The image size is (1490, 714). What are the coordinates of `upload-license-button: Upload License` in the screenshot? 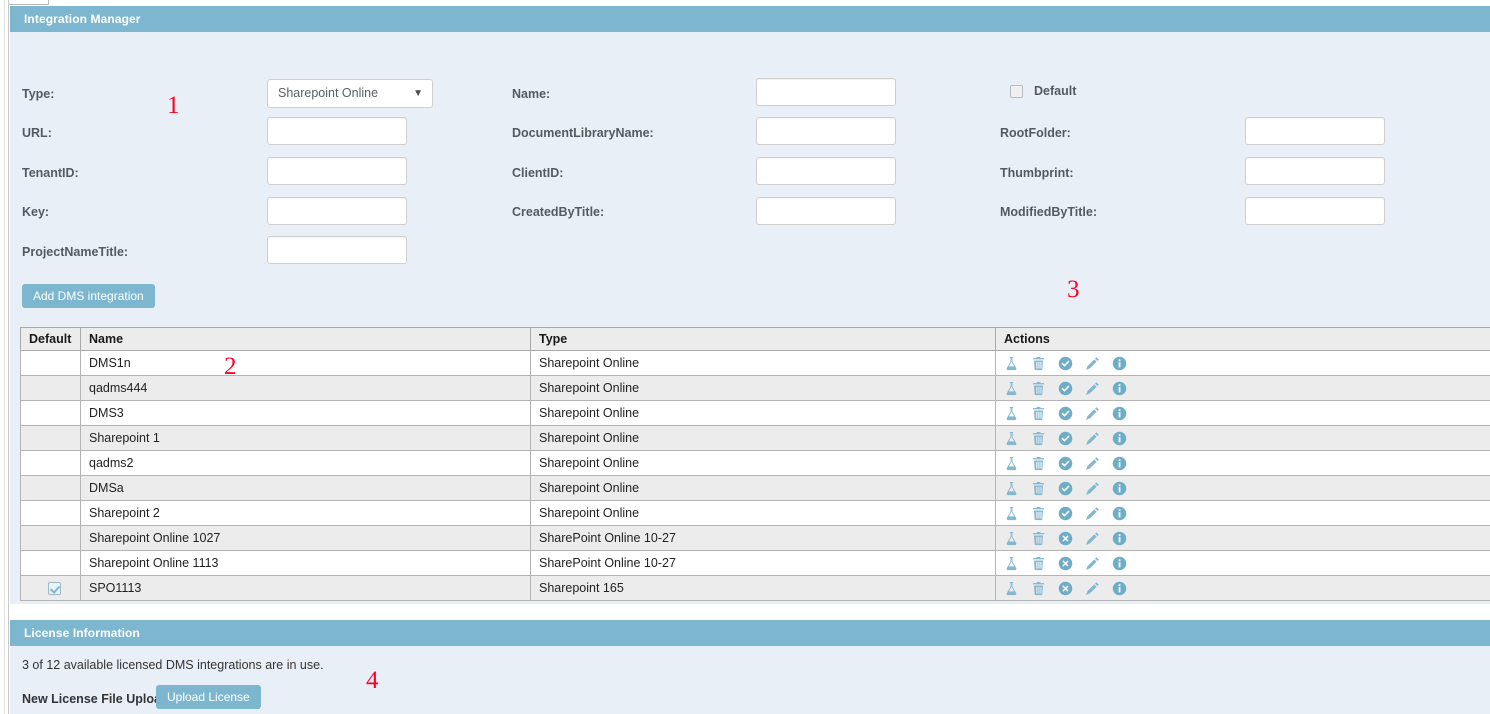 It's located at (208, 697).